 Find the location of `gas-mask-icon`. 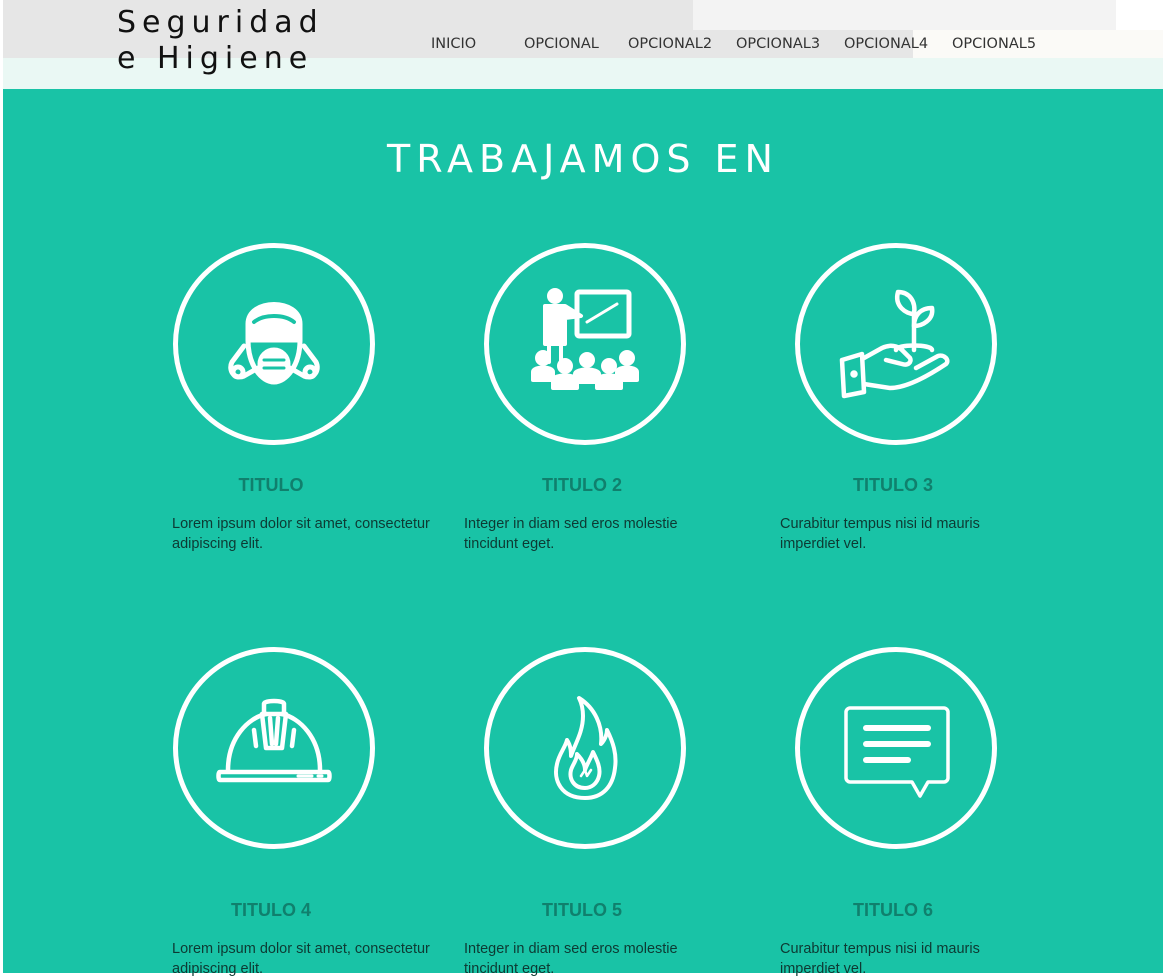

gas-mask-icon is located at coordinates (274, 344).